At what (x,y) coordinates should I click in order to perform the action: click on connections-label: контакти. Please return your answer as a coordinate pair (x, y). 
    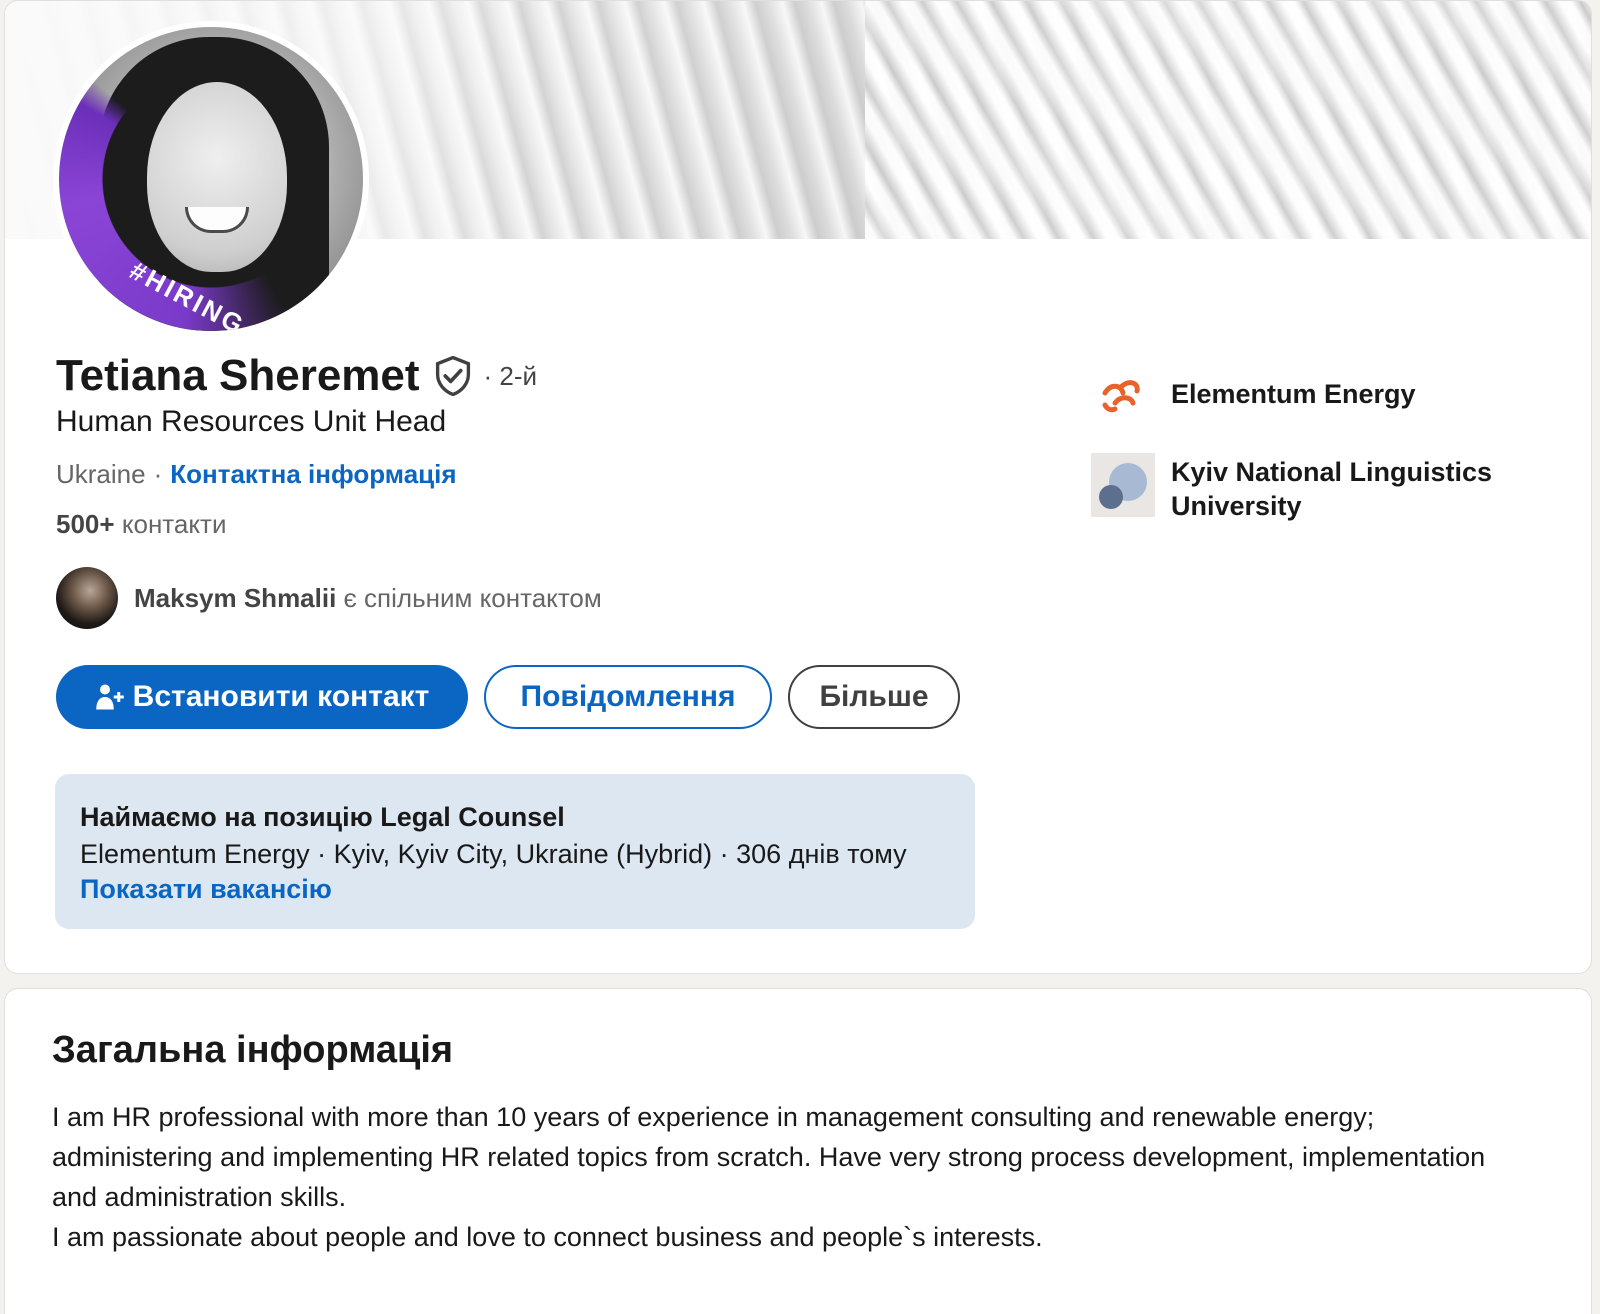
    Looking at the image, I should click on (174, 524).